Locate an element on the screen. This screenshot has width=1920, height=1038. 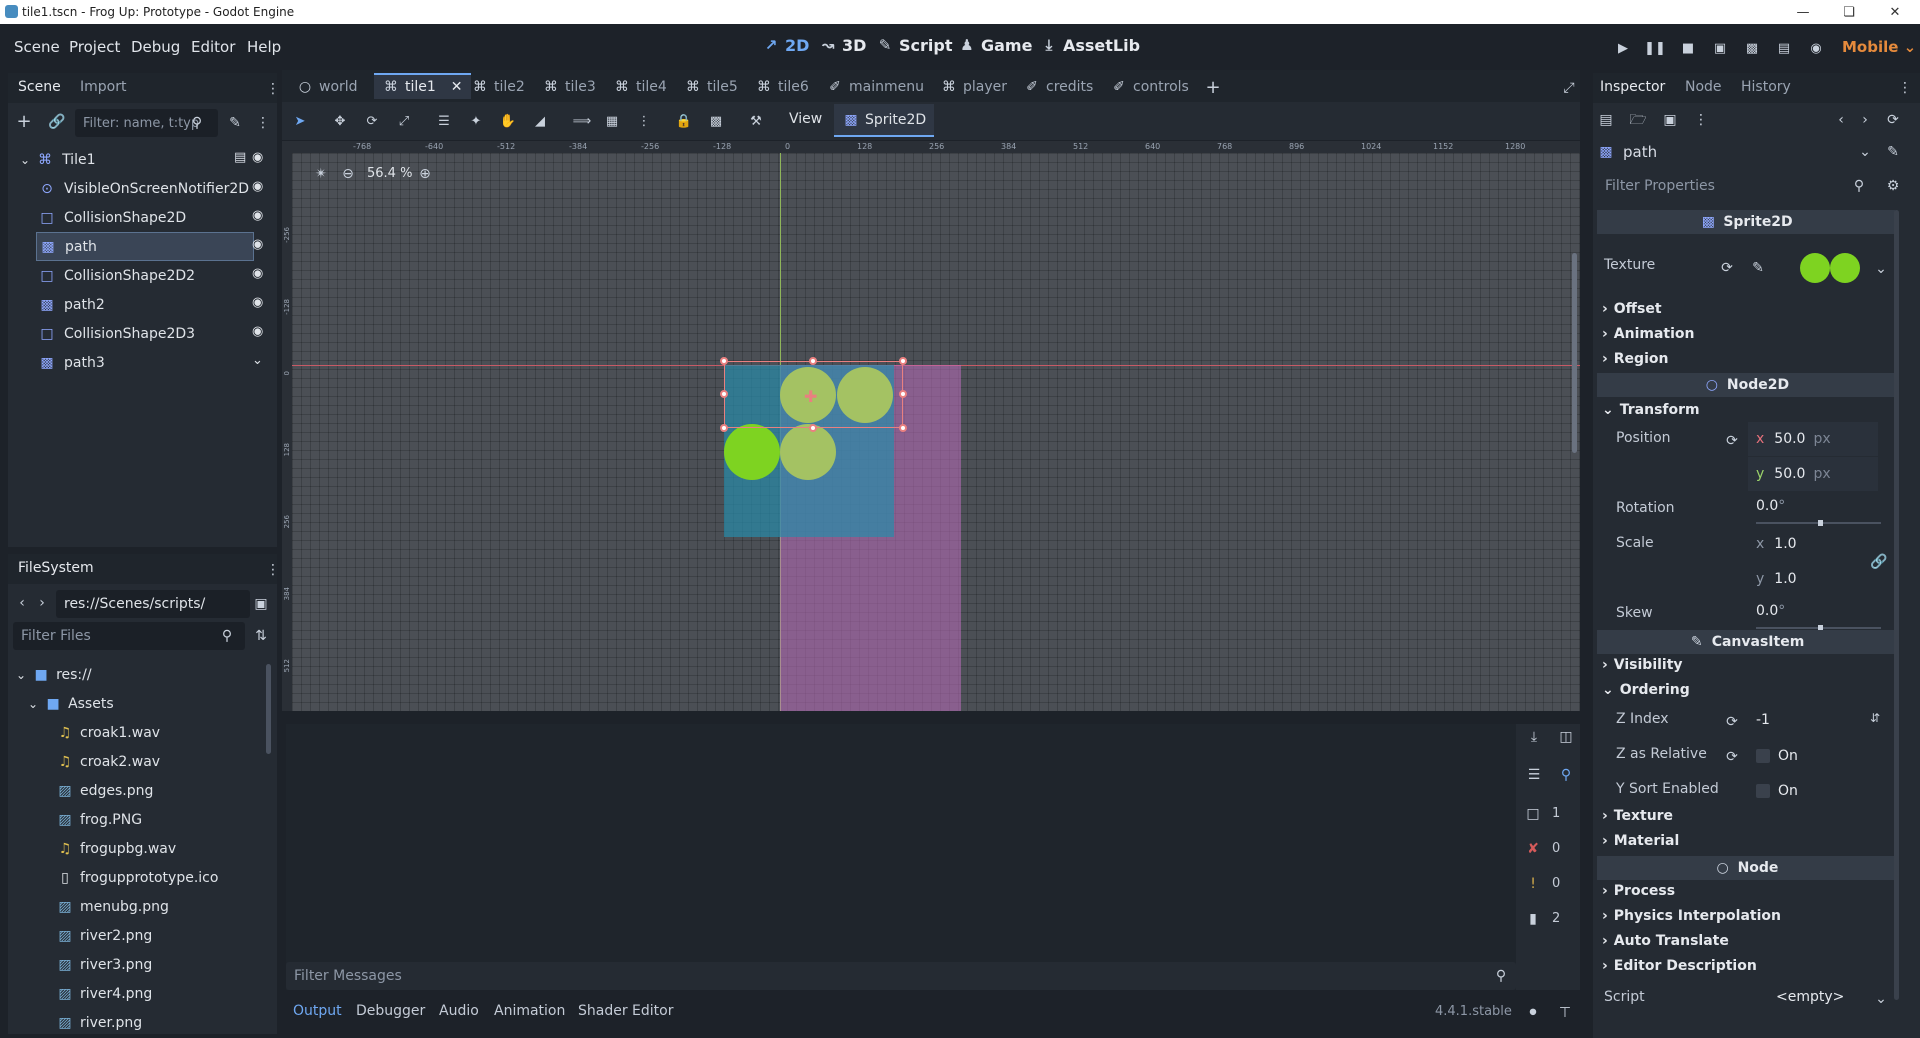
menu-editor: Editor is located at coordinates (213, 47).